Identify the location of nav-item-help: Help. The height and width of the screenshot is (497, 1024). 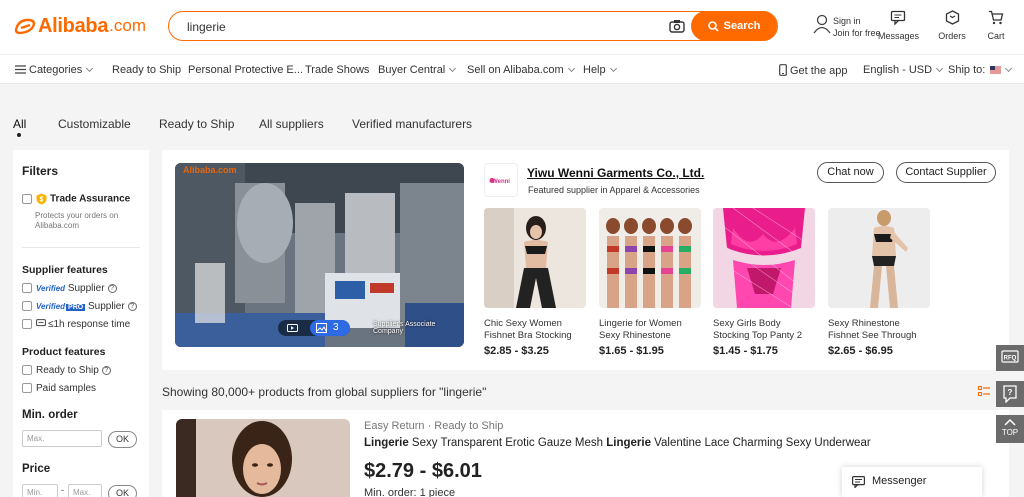
(600, 70).